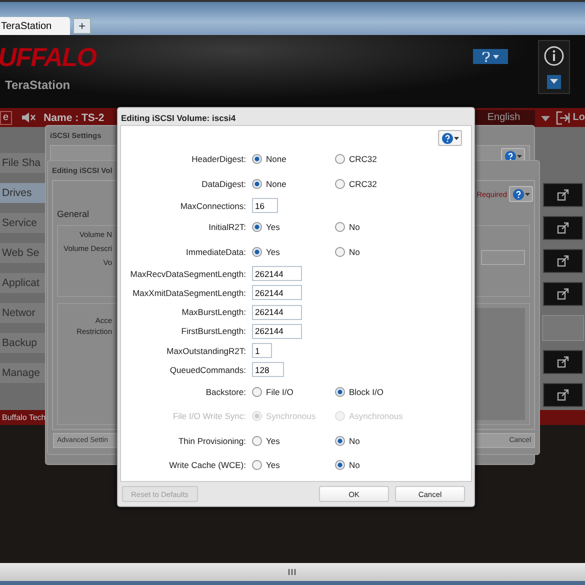 The width and height of the screenshot is (585, 585). I want to click on field-label: Write Cache (WCE):, so click(207, 465).